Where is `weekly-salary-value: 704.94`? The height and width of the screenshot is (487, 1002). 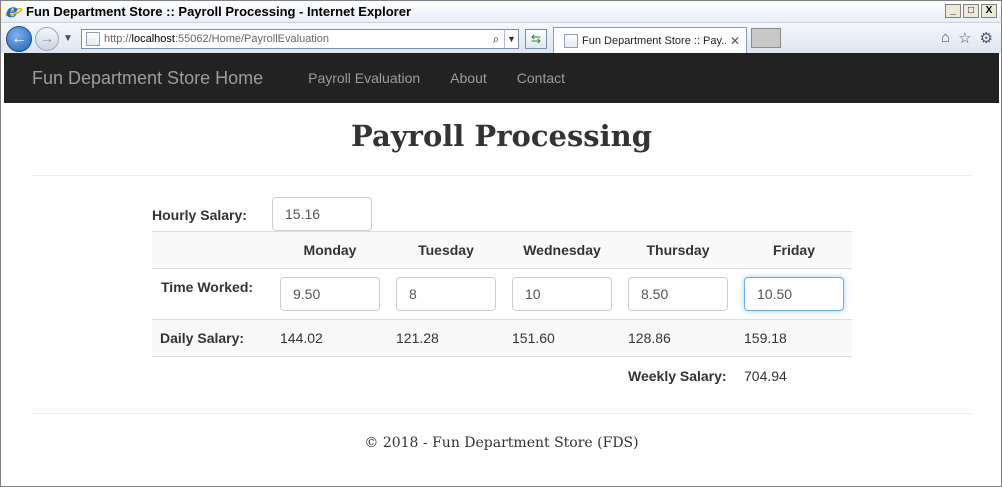
weekly-salary-value: 704.94 is located at coordinates (765, 376).